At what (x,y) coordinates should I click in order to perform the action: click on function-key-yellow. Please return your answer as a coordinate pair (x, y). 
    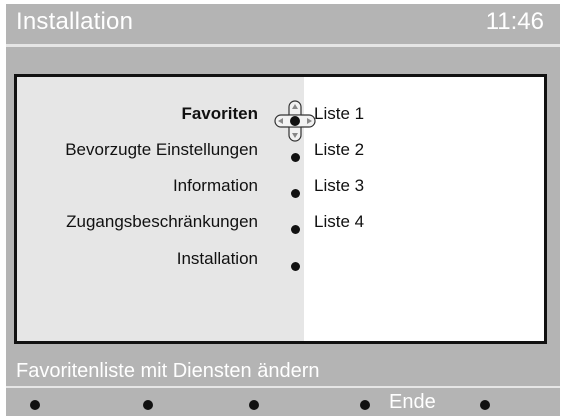
    Looking at the image, I should click on (254, 405).